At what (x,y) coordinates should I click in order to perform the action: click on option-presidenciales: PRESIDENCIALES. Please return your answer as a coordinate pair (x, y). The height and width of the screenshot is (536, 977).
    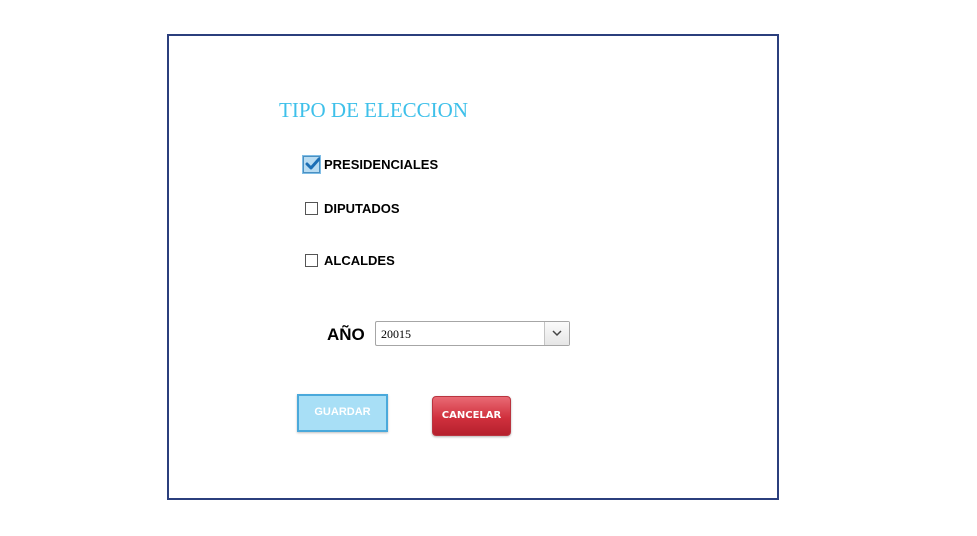
    Looking at the image, I should click on (370, 164).